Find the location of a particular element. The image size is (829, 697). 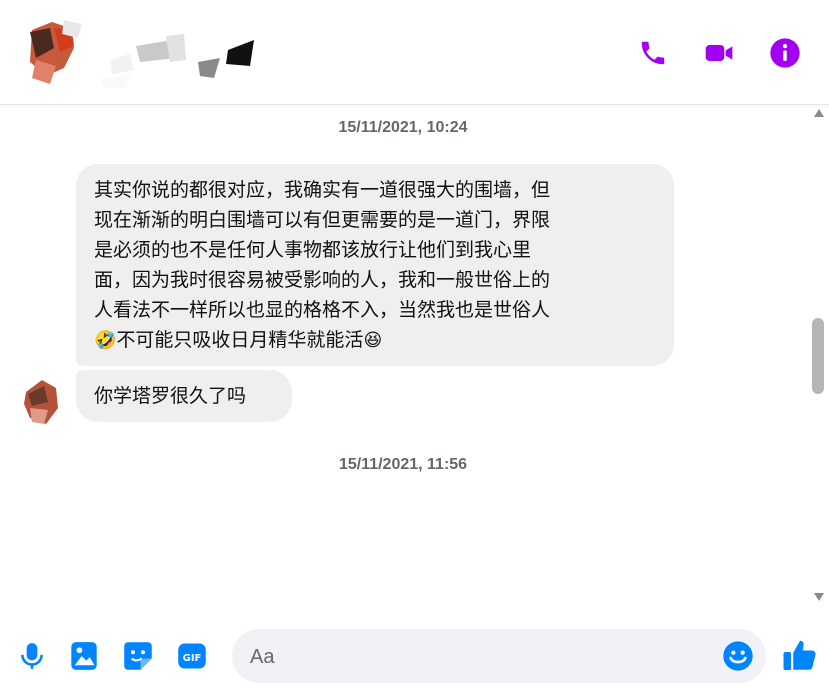

thumbs-up-icon is located at coordinates (800, 655).